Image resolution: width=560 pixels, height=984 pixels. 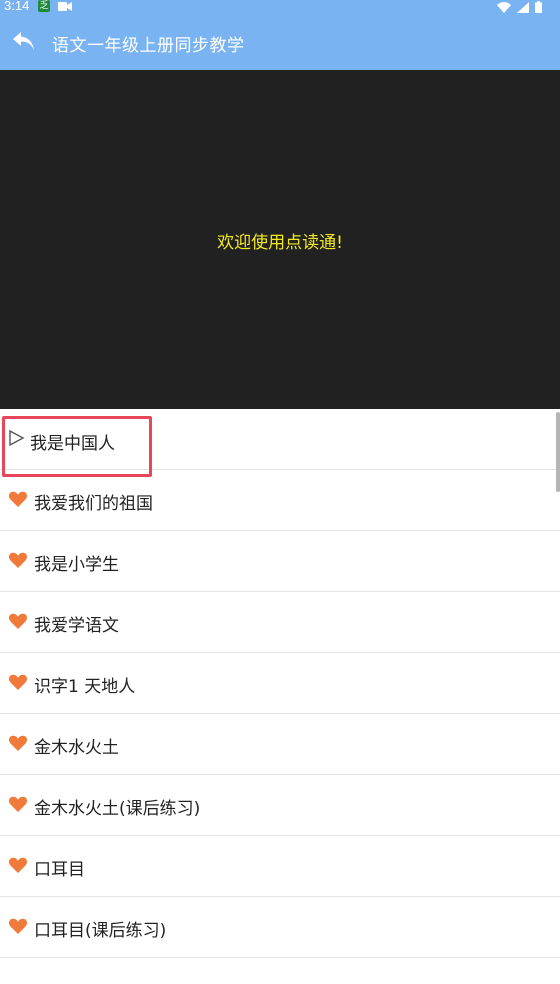 What do you see at coordinates (280, 622) in the screenshot?
I see `list-item: 我爱学语文` at bounding box center [280, 622].